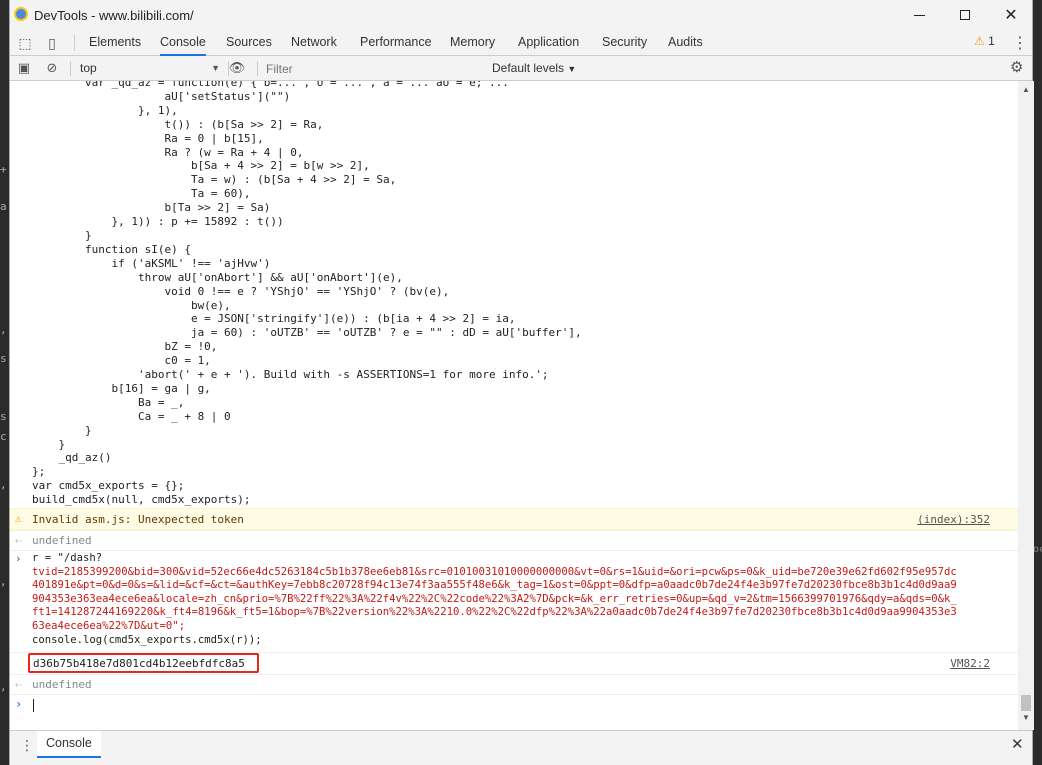 This screenshot has height=765, width=1042. Describe the element at coordinates (88, 68) in the screenshot. I see `context-value: top` at that location.